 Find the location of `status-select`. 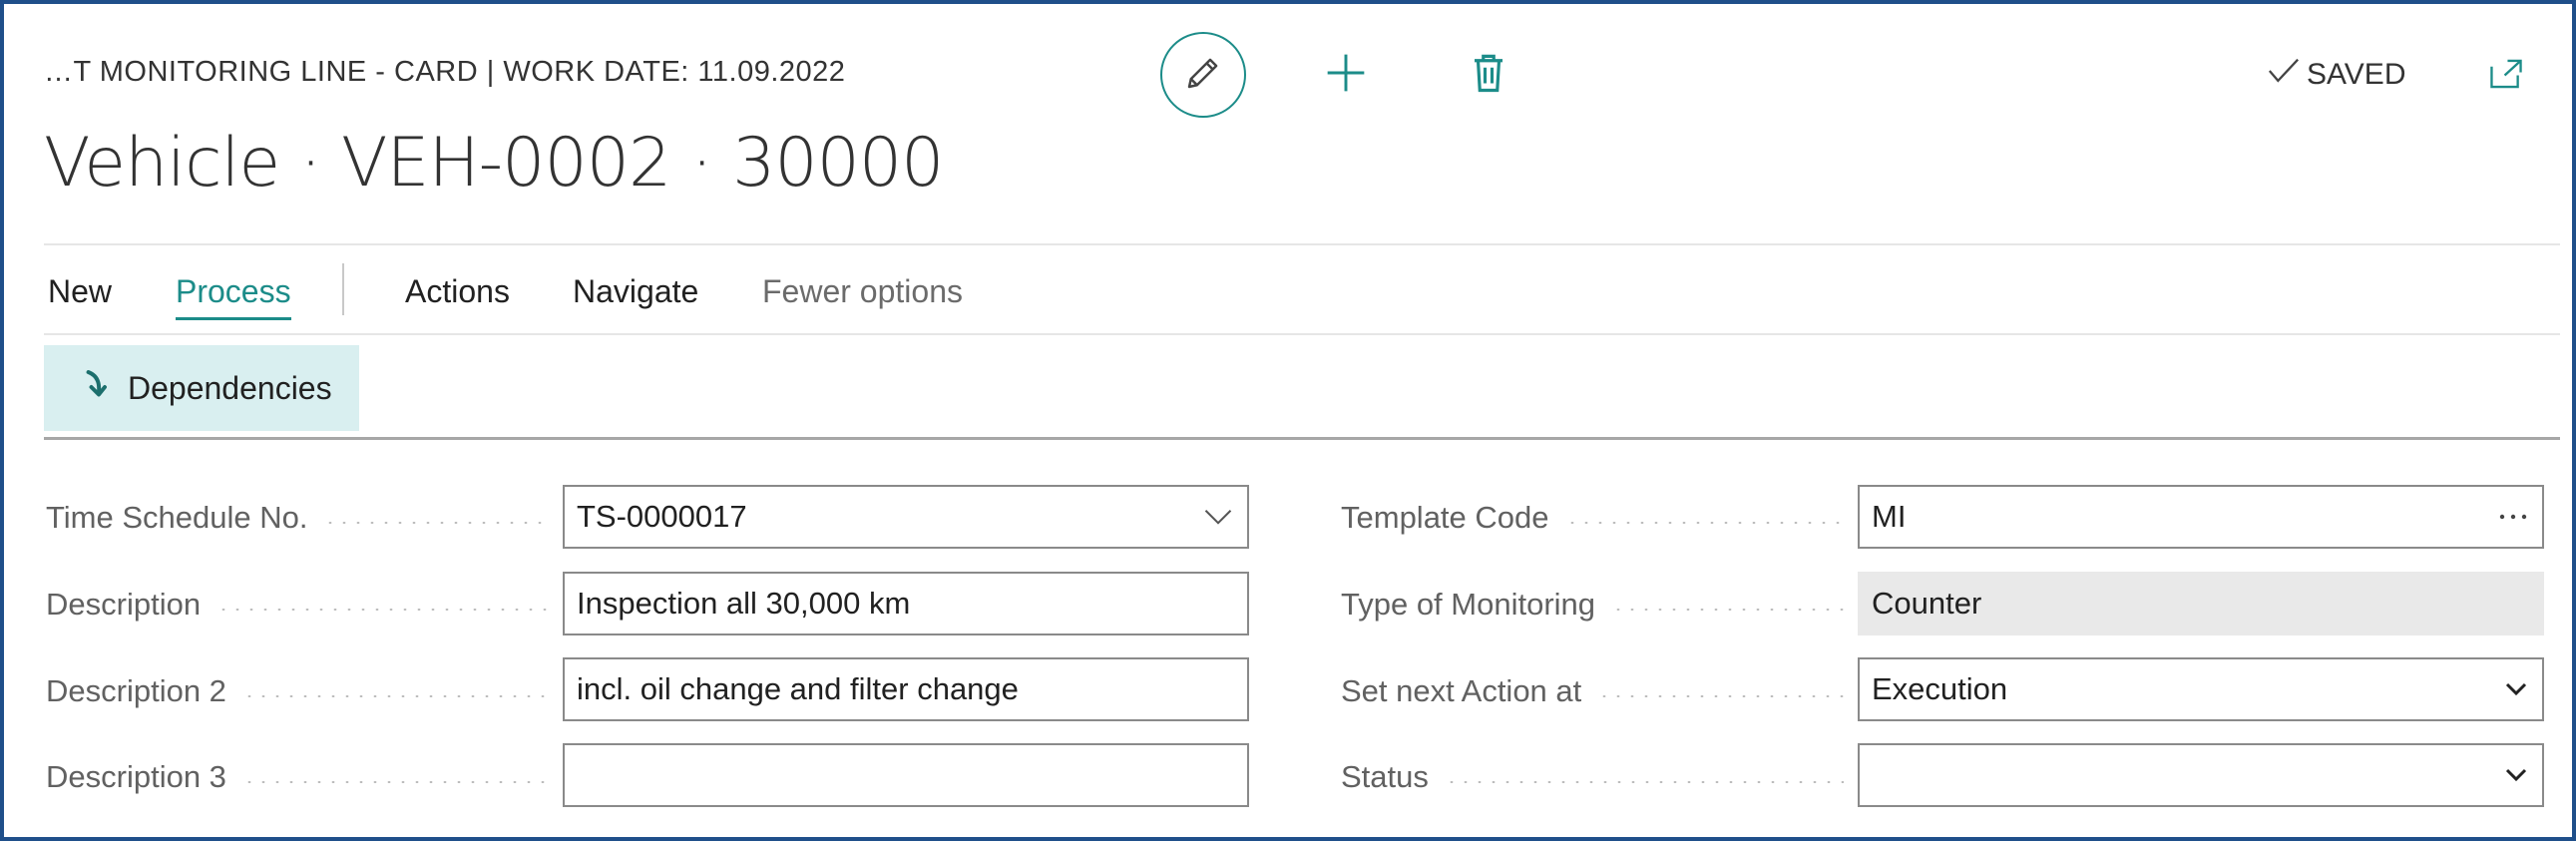

status-select is located at coordinates (2201, 775).